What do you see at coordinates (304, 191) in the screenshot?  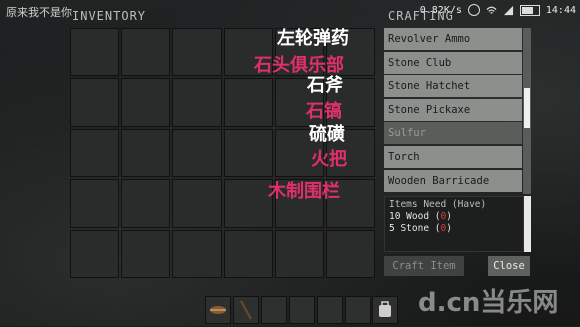 I see `overlay-label-wooden-barricade: 木制围栏` at bounding box center [304, 191].